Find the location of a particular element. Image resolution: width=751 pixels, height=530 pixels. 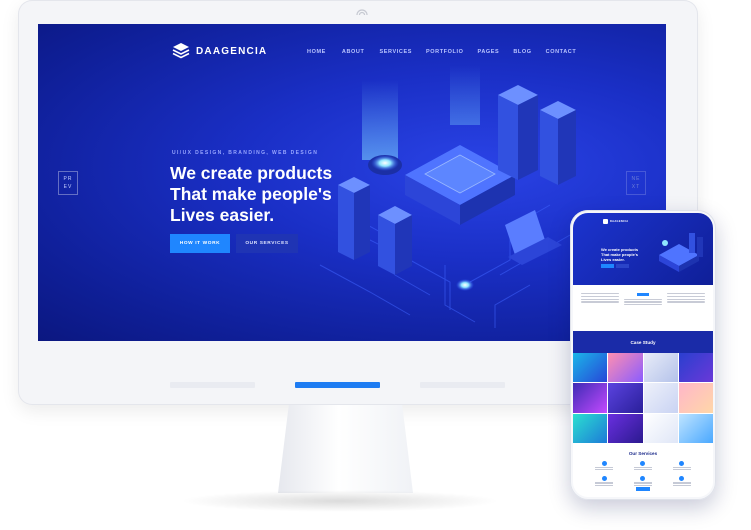

nav-pages: PAGES is located at coordinates (488, 52).